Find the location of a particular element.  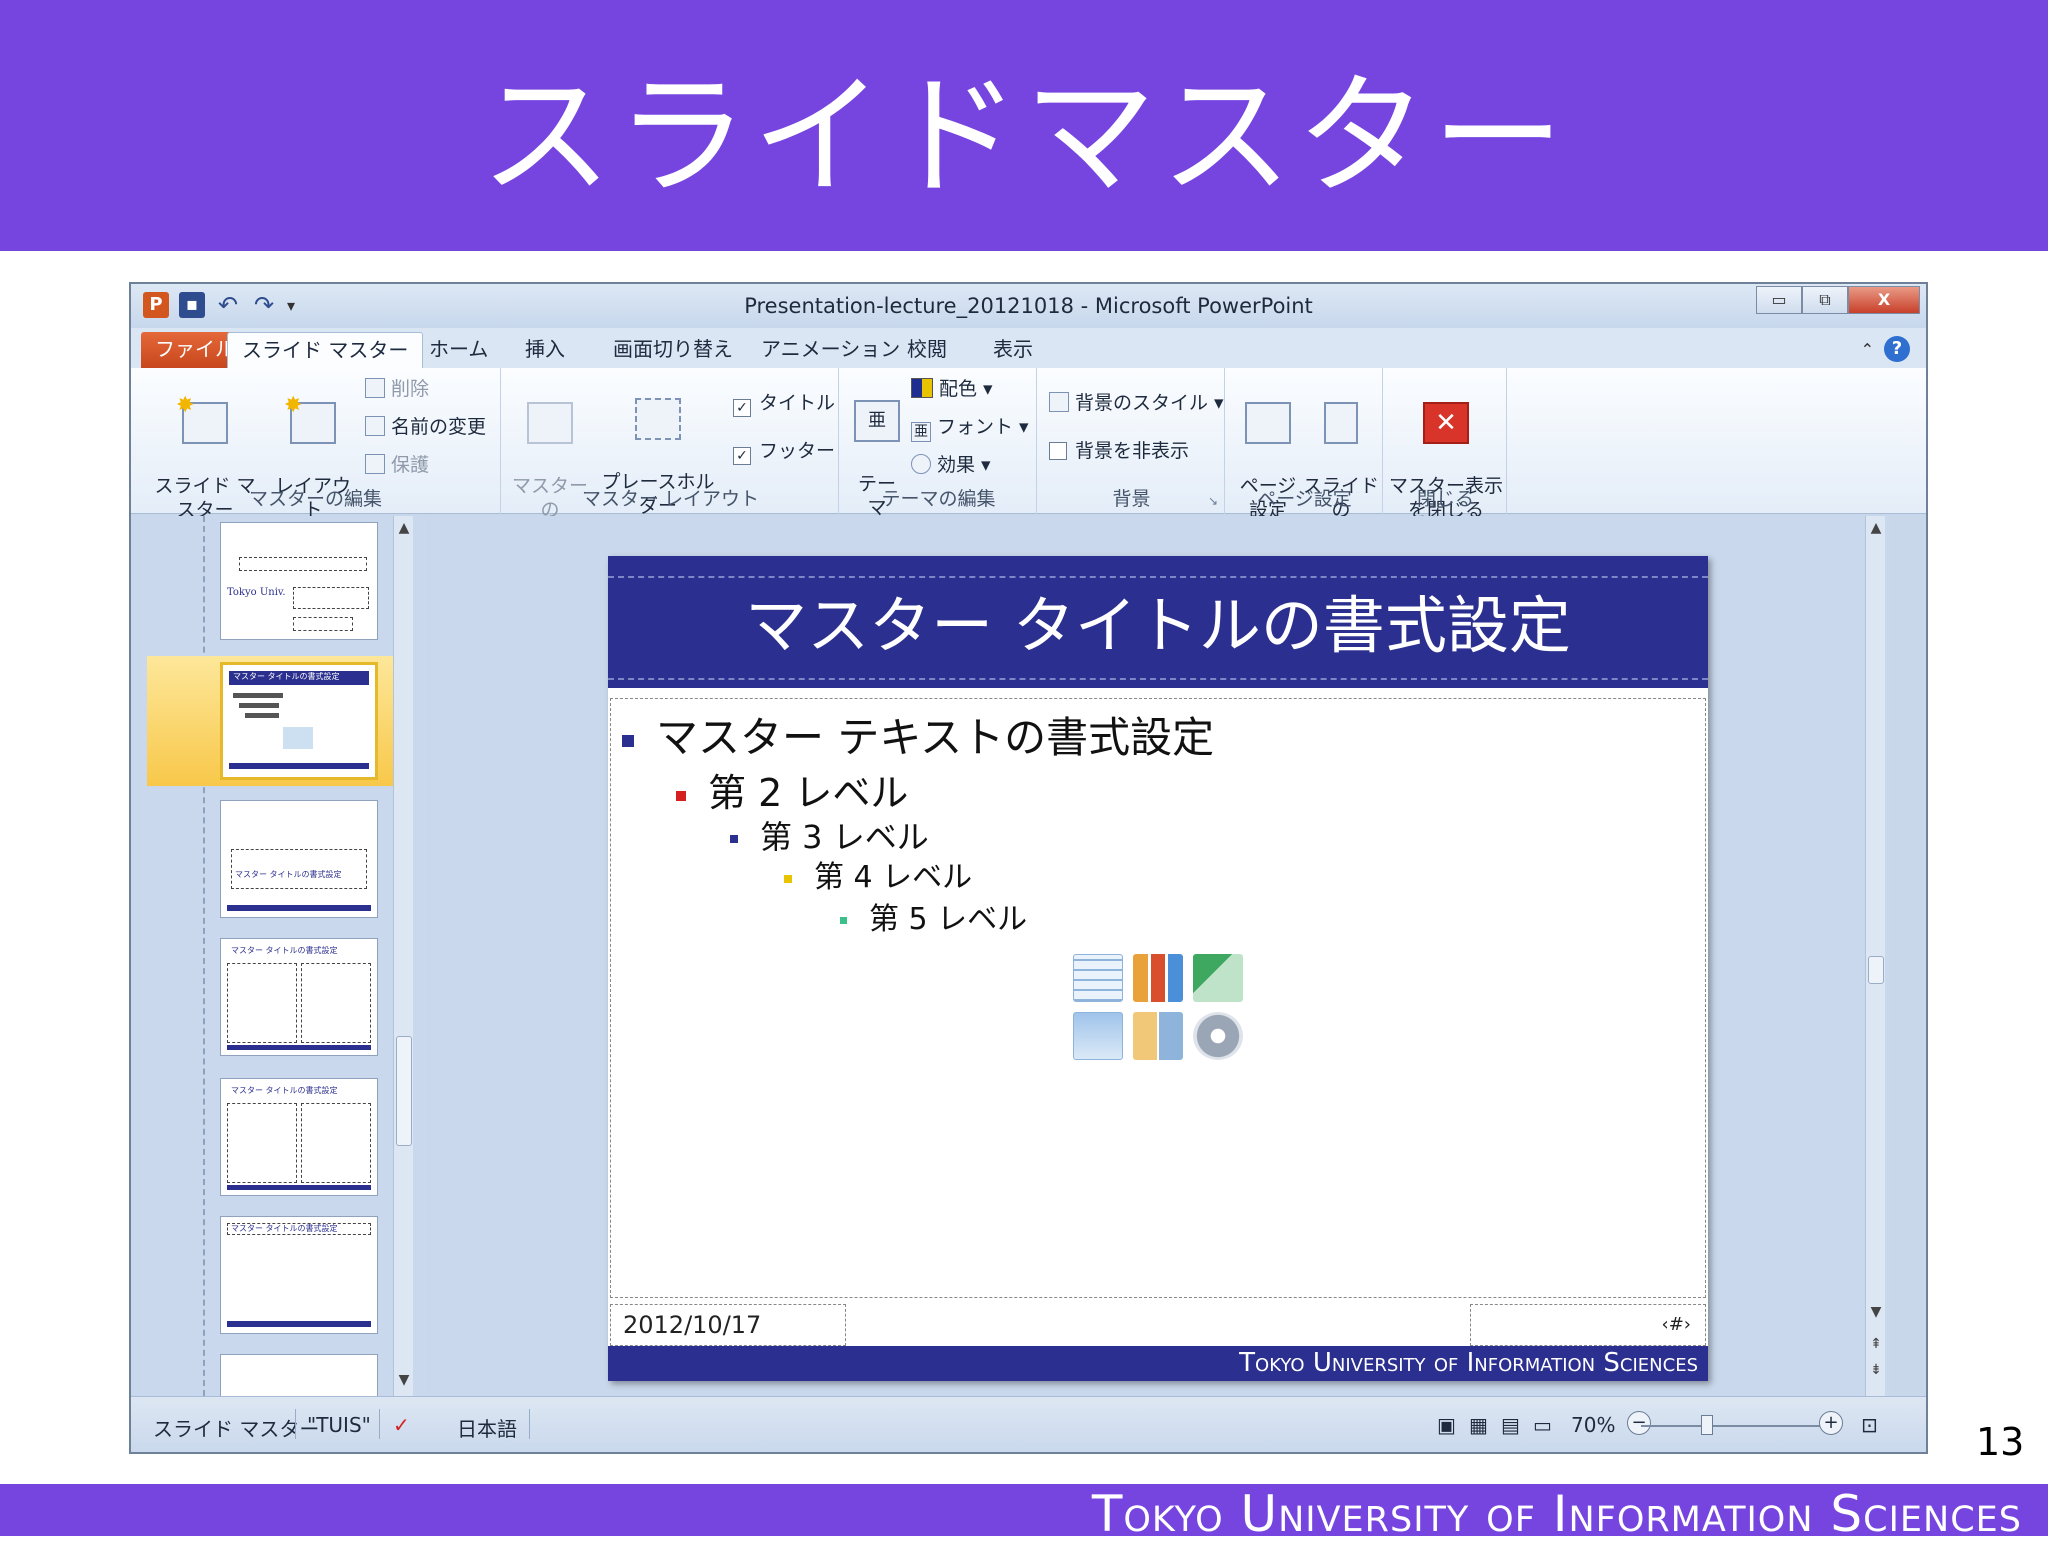

thumb-logo-text: Tokyo Univ. is located at coordinates (256, 592).